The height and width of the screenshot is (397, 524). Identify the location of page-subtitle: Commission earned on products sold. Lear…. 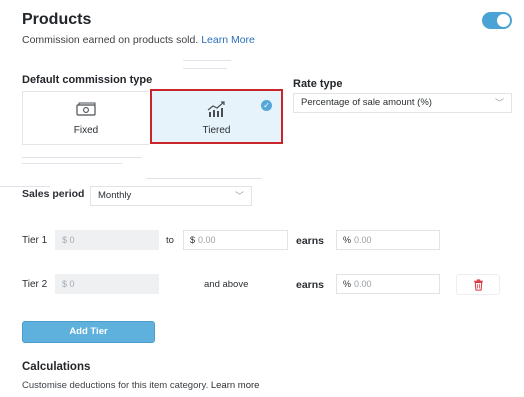
(138, 40).